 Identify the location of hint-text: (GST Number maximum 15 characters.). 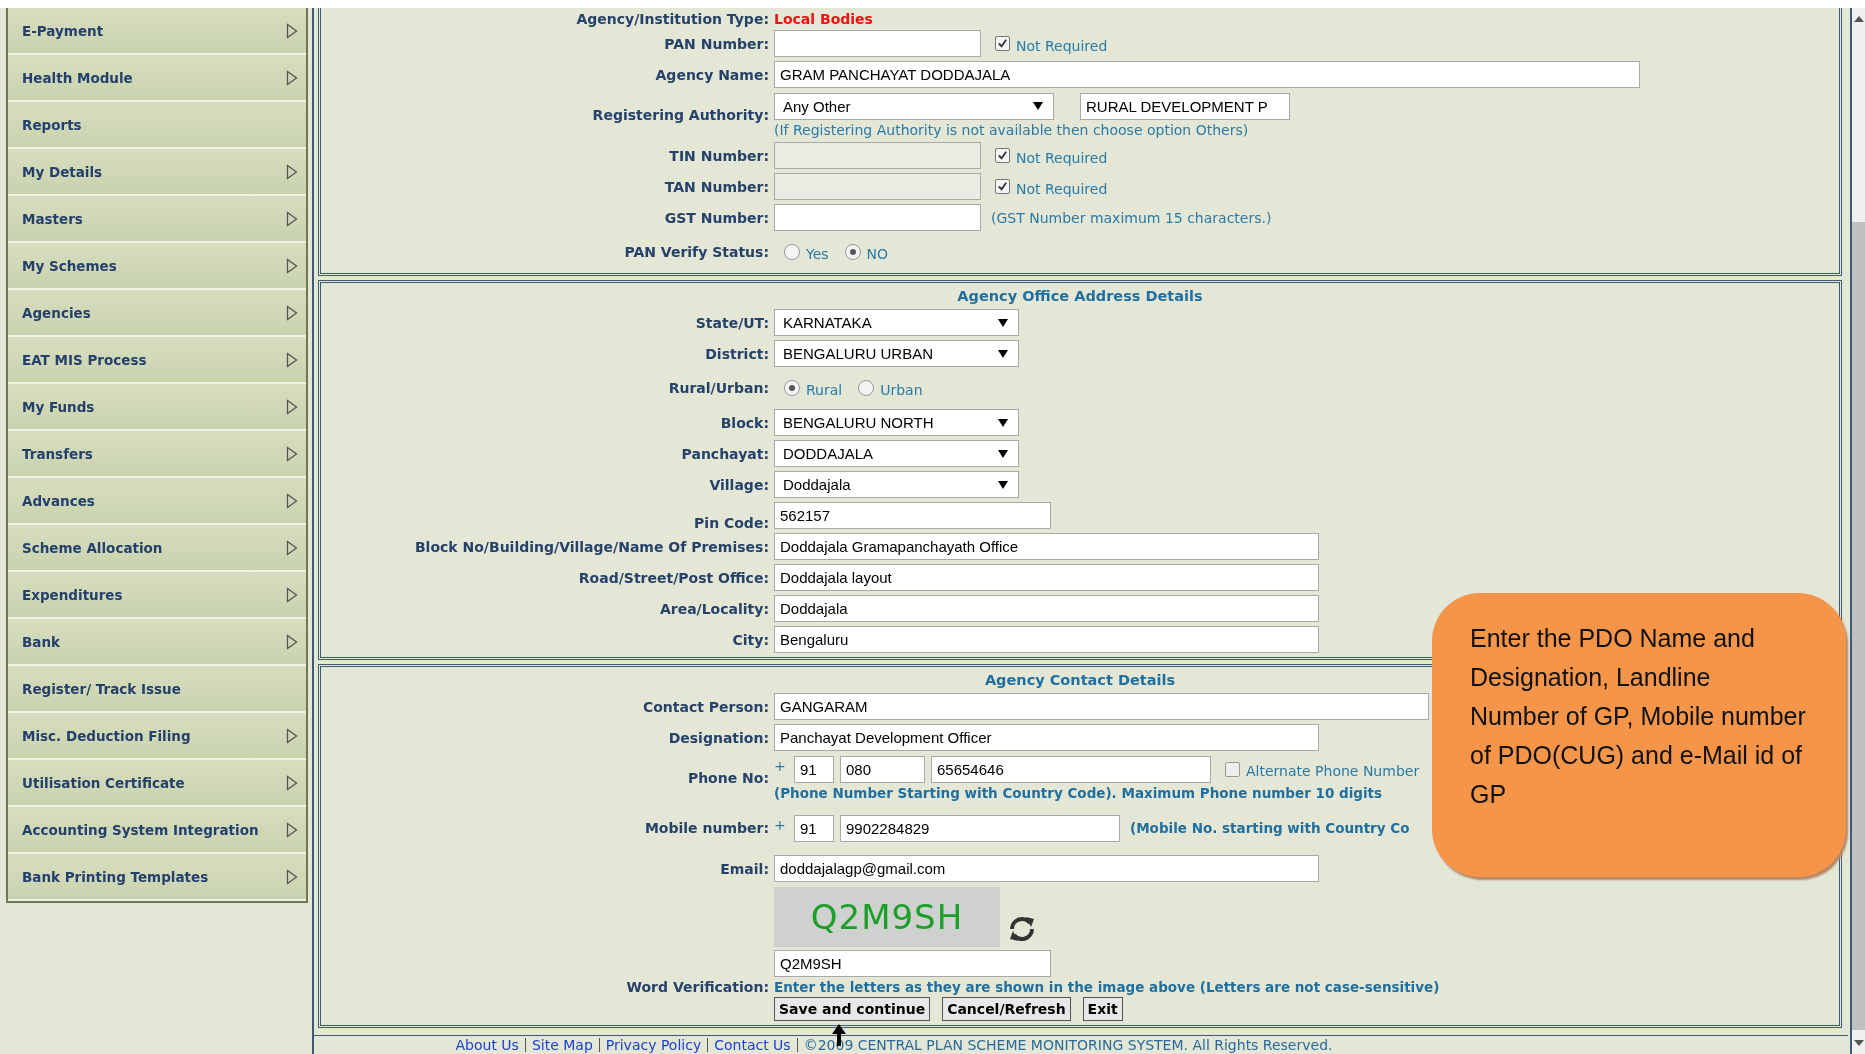
(1131, 217).